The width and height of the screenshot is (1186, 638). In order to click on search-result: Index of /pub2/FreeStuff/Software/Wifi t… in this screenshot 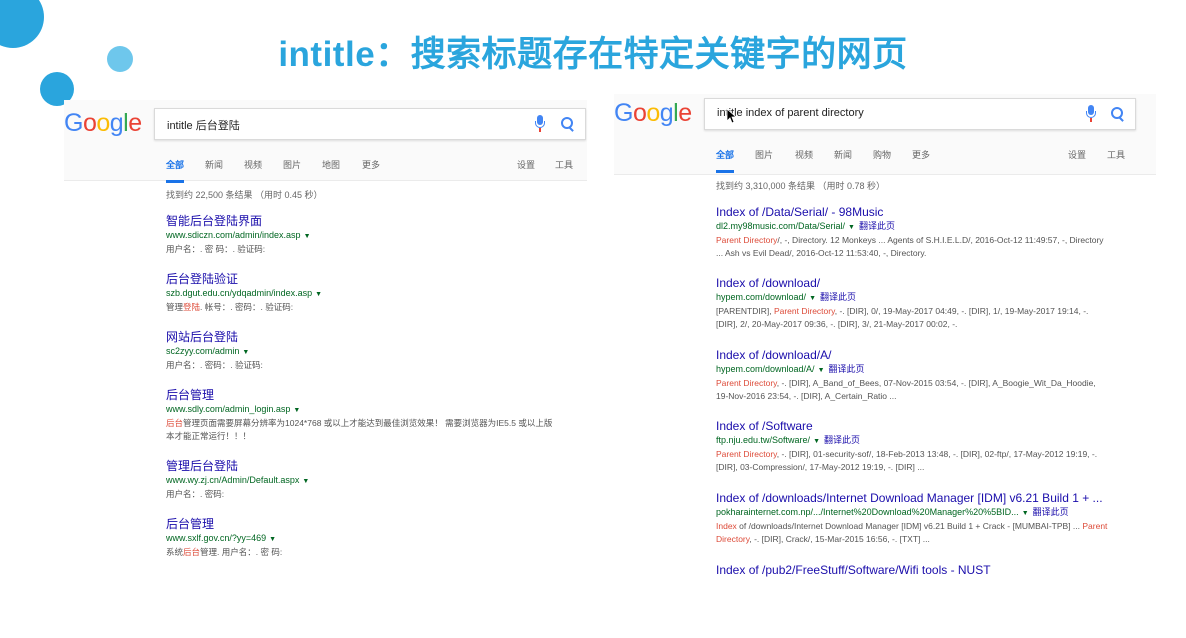, I will do `click(931, 570)`.